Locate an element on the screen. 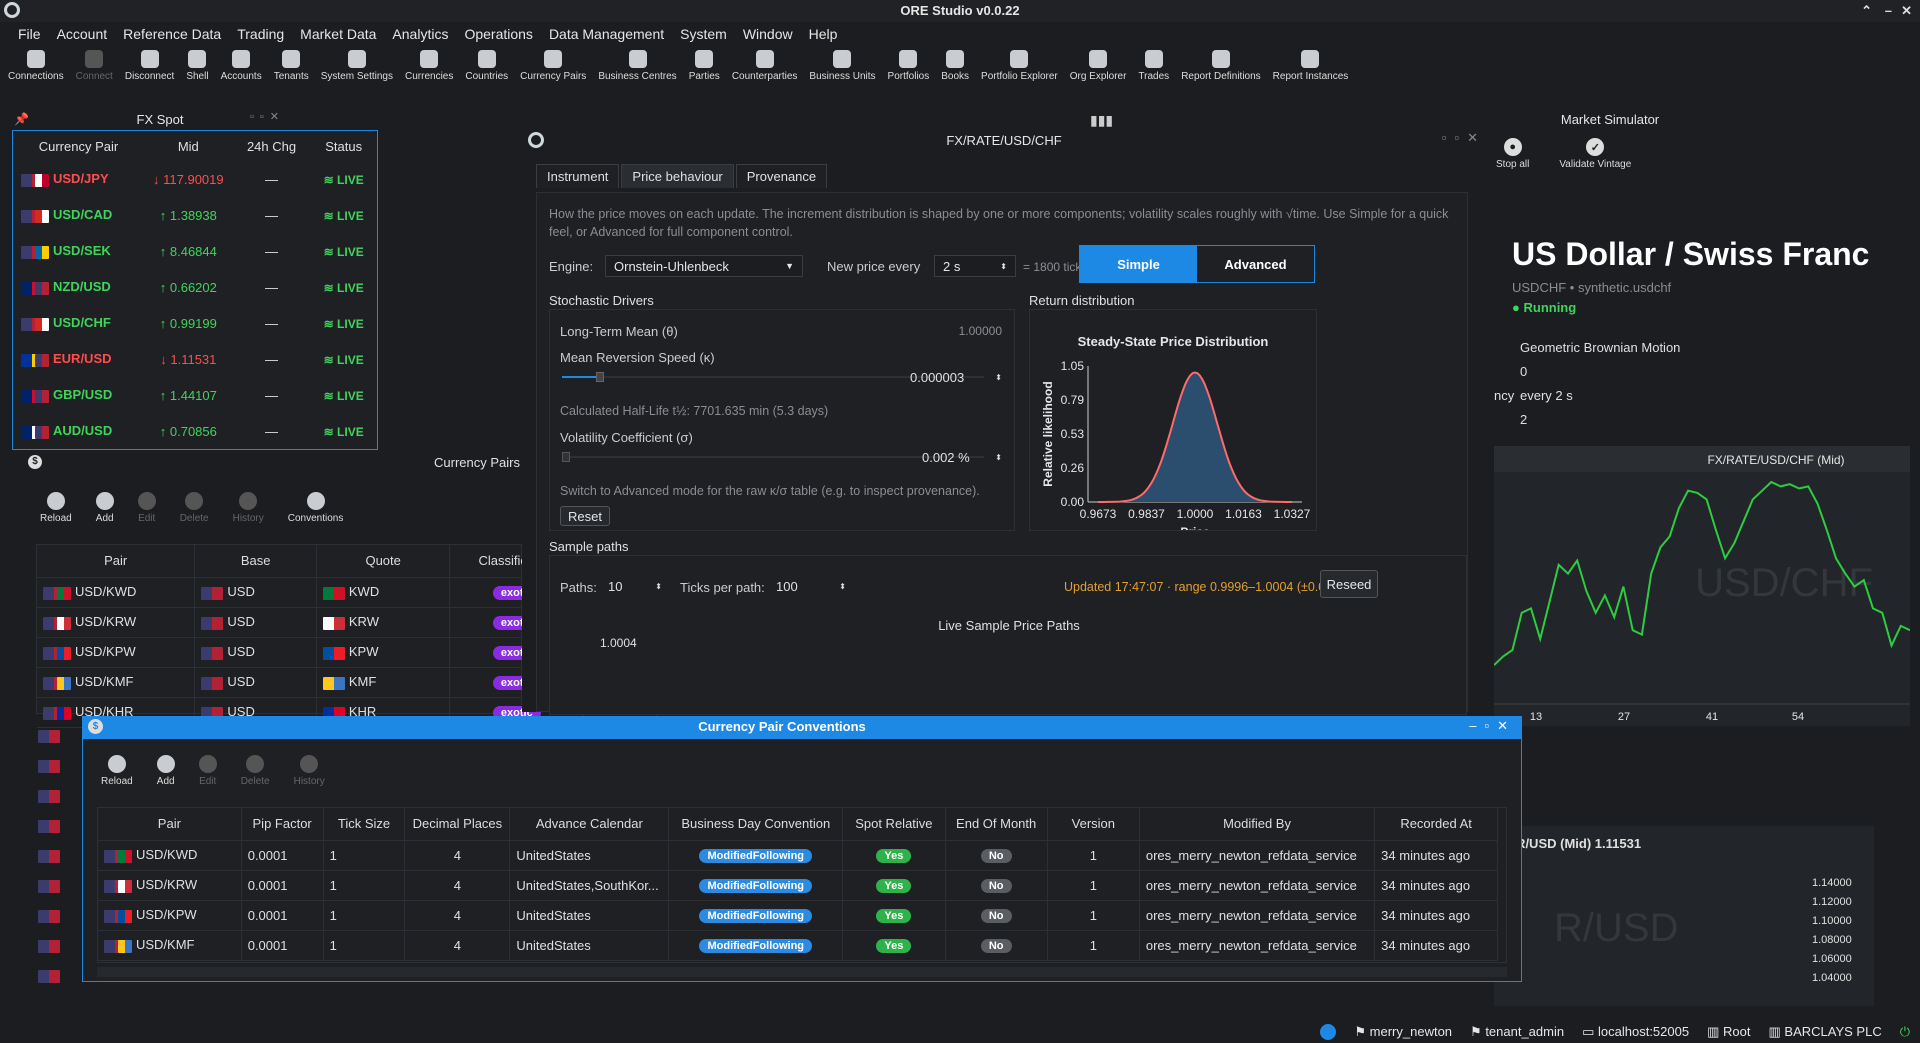 The image size is (1920, 1043). fxspot-row: USD/JPY ↓ 117.90019 — ≋ LIVE is located at coordinates (195, 179).